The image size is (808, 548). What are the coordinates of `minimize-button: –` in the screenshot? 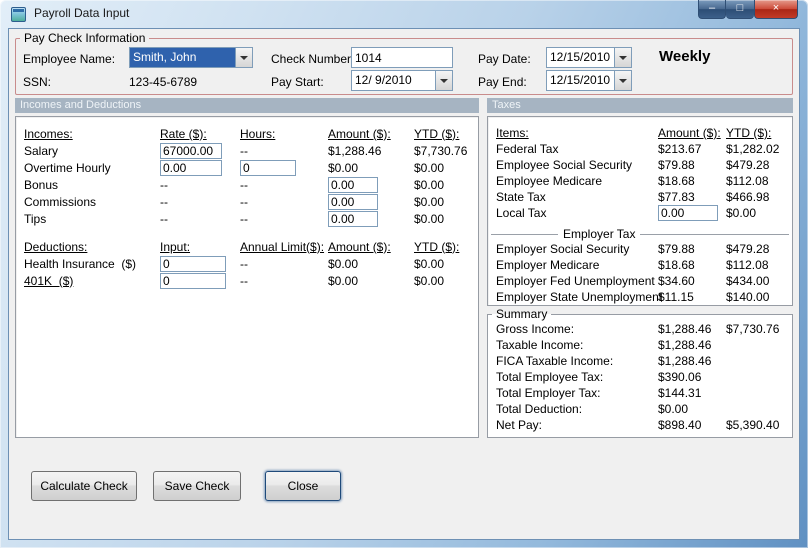 It's located at (712, 9).